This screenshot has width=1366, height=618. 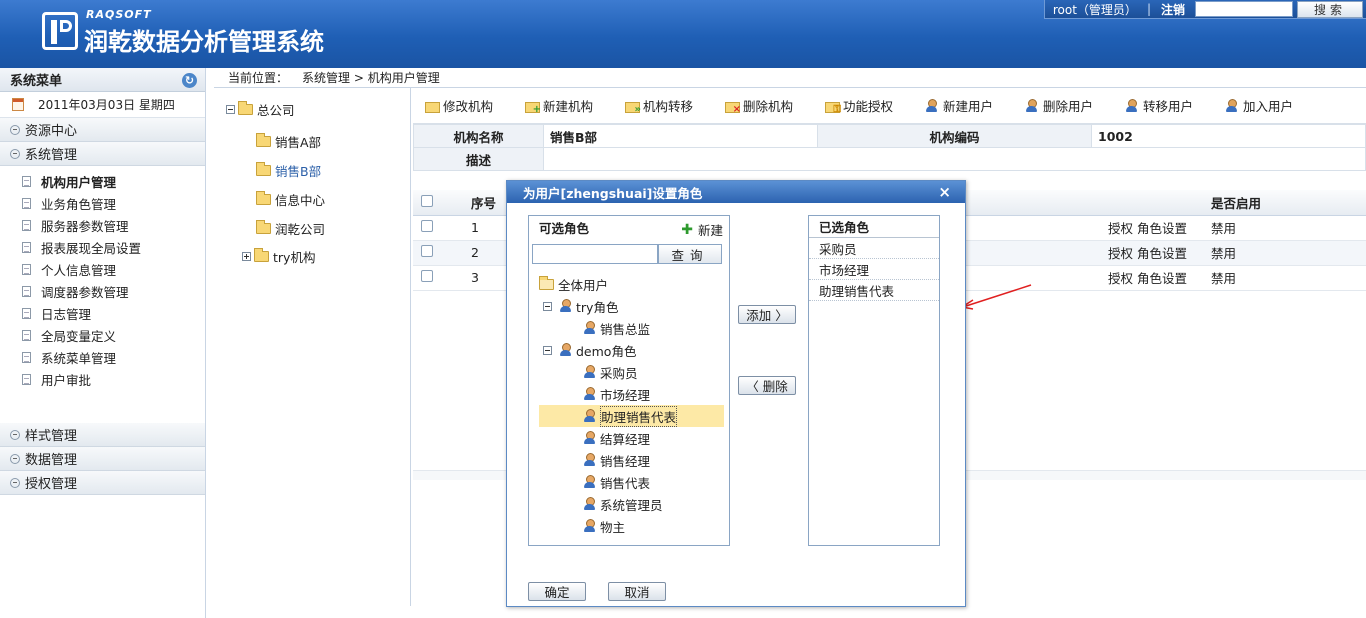 What do you see at coordinates (298, 142) in the screenshot?
I see `tree-node-label: 销售A部` at bounding box center [298, 142].